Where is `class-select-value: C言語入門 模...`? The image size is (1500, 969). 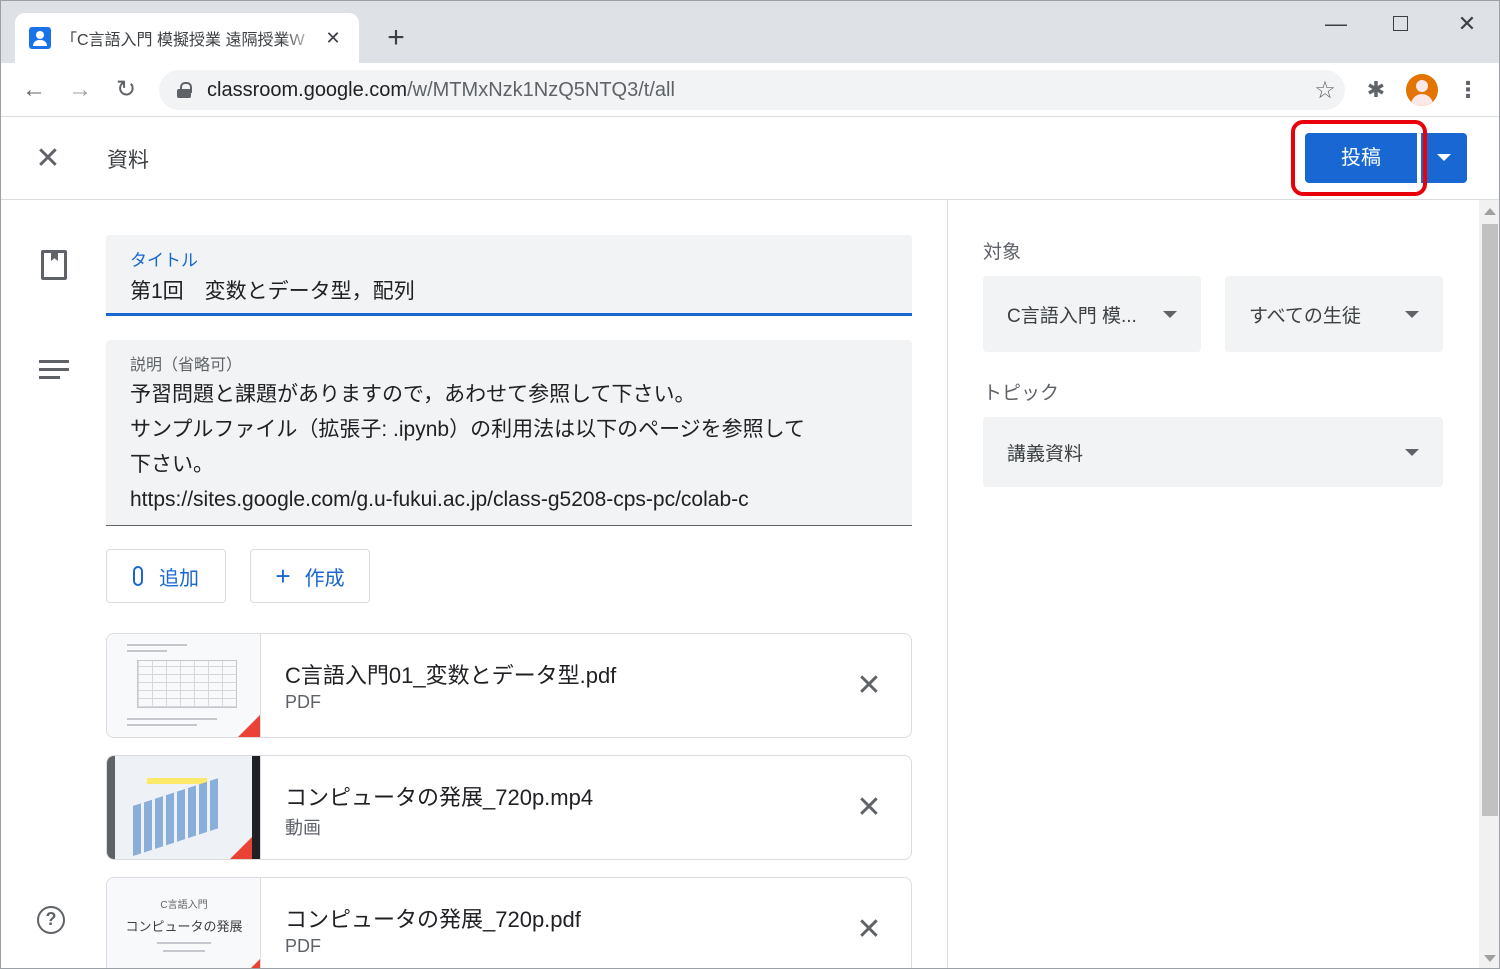 class-select-value: C言語入門 模... is located at coordinates (1072, 316).